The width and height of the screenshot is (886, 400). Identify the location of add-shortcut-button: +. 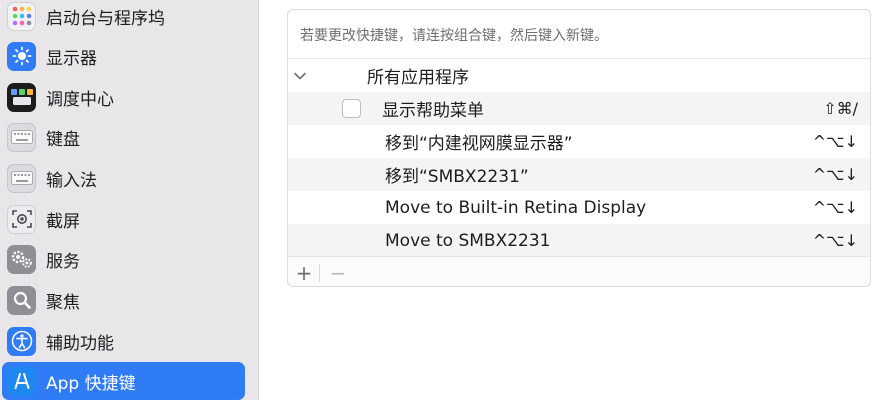
(304, 273).